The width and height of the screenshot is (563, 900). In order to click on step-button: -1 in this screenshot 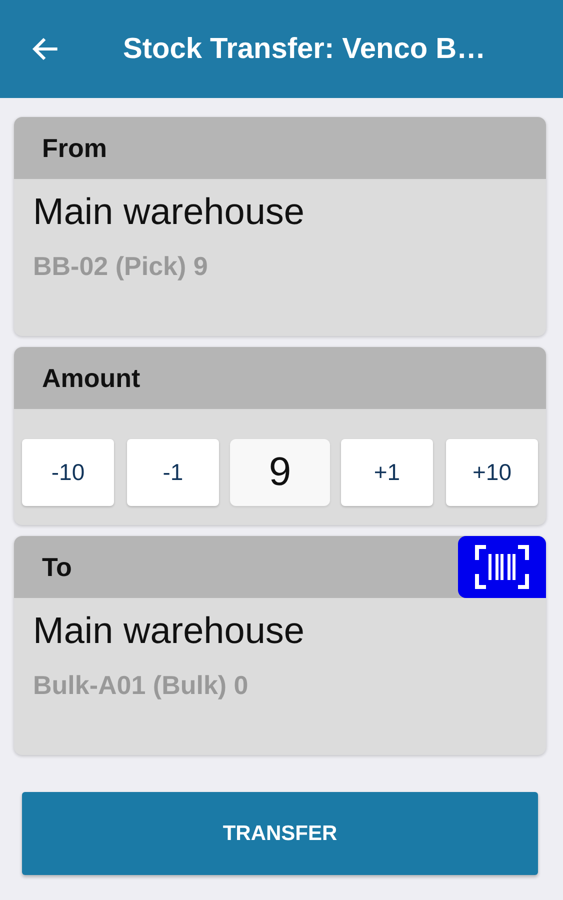, I will do `click(173, 472)`.